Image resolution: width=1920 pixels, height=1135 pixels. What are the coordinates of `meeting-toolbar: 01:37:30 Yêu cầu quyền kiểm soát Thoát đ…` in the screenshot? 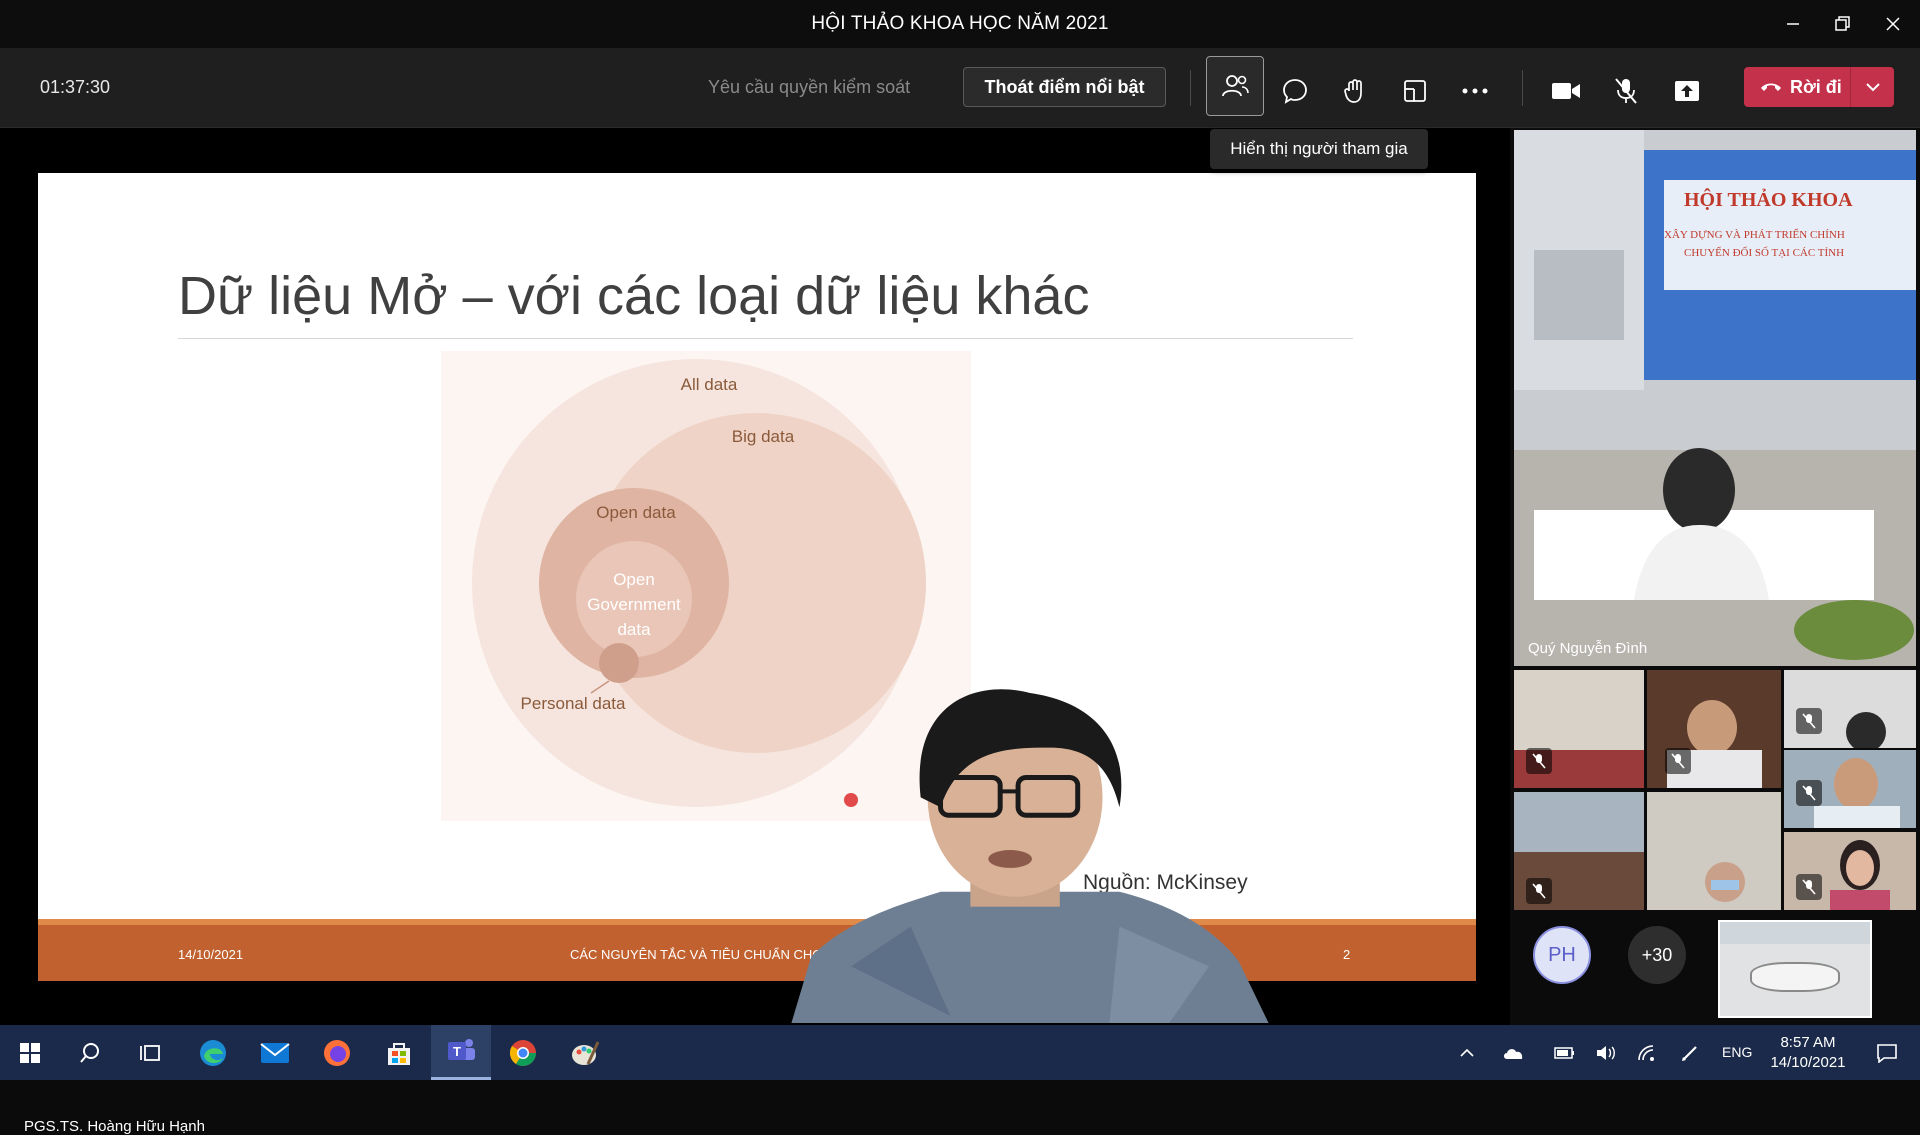 It's located at (960, 88).